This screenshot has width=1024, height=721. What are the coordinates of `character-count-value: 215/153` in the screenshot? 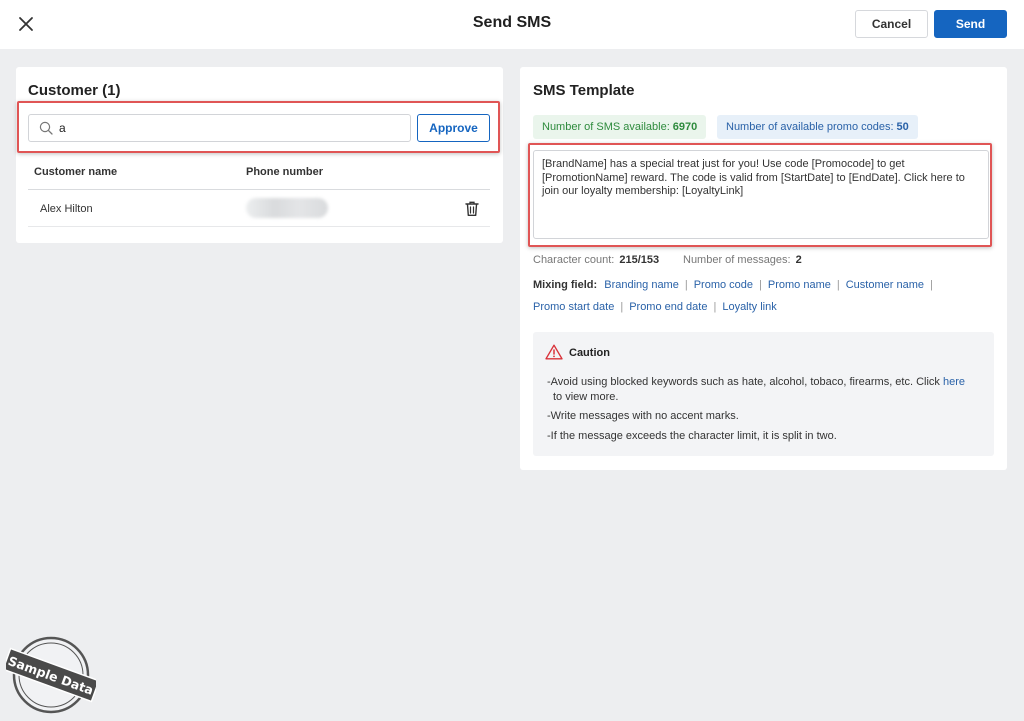 It's located at (639, 260).